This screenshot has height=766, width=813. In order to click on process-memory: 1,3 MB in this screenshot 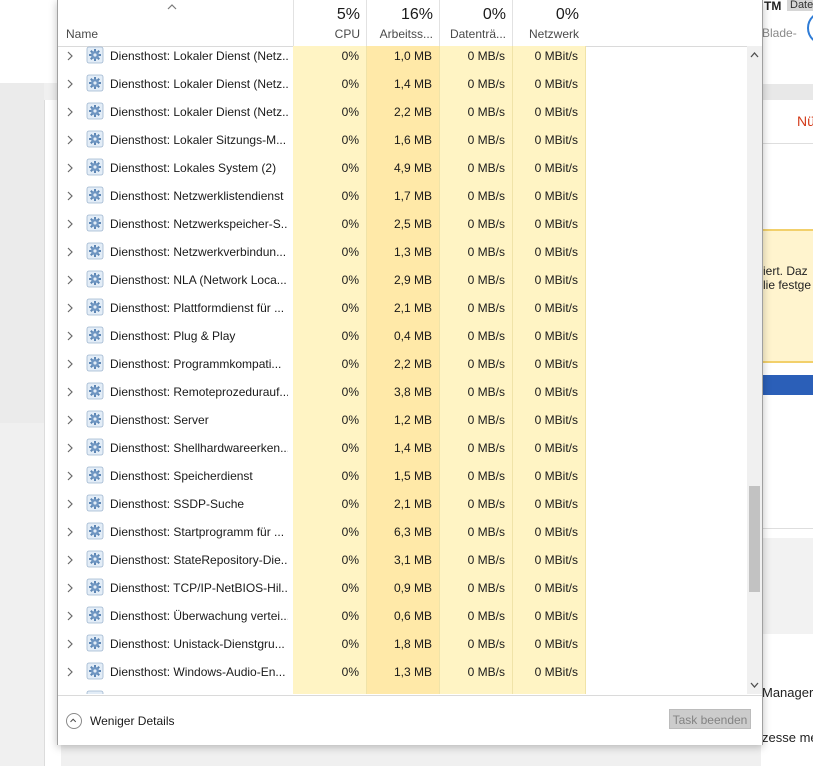, I will do `click(412, 252)`.